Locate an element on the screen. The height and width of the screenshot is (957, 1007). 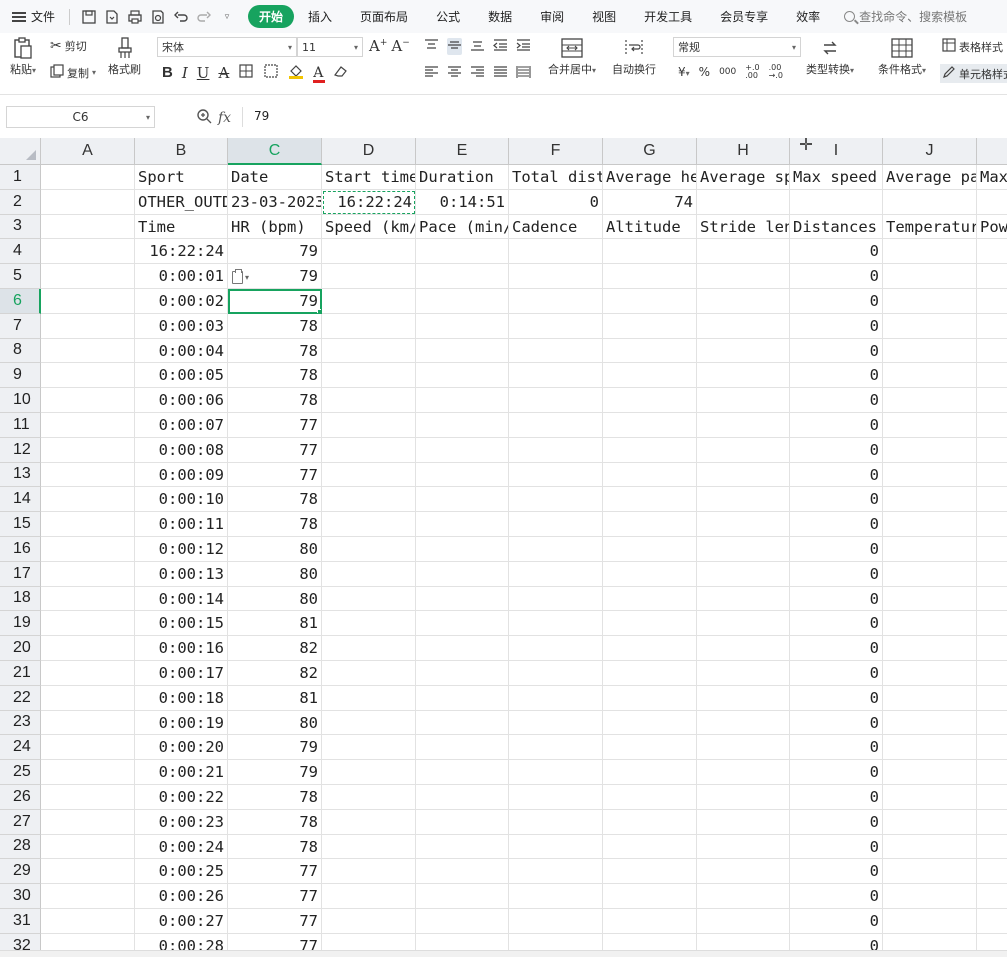
cell-f2: 0 is located at coordinates (556, 202).